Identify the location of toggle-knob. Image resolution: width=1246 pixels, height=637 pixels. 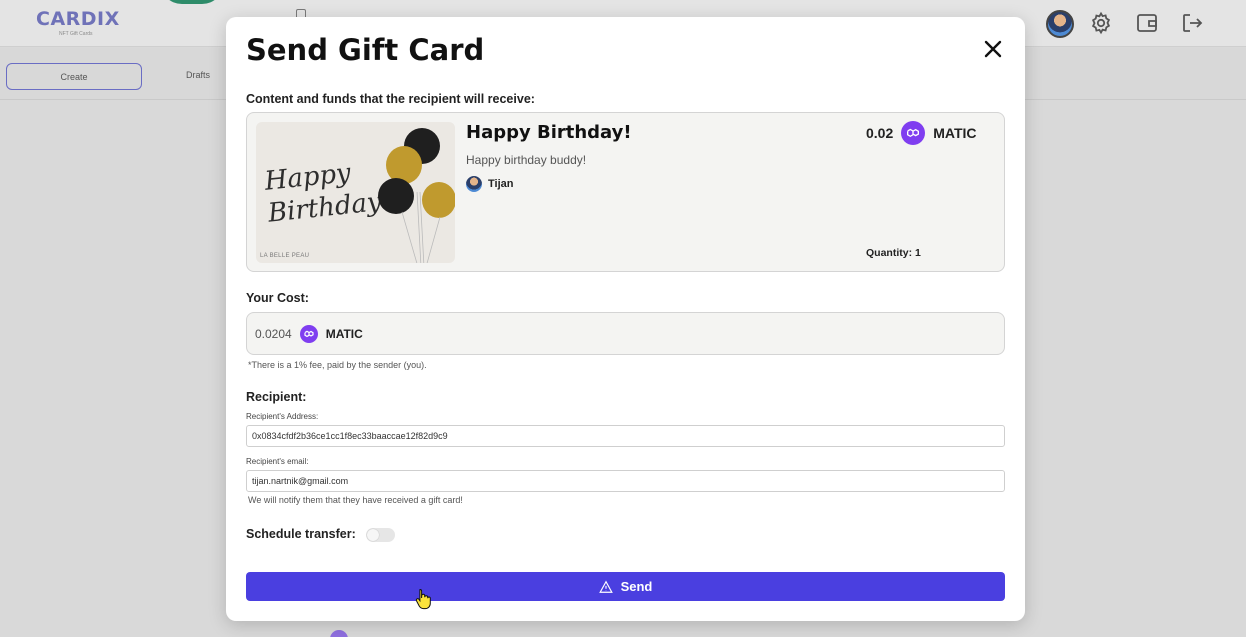
(373, 535).